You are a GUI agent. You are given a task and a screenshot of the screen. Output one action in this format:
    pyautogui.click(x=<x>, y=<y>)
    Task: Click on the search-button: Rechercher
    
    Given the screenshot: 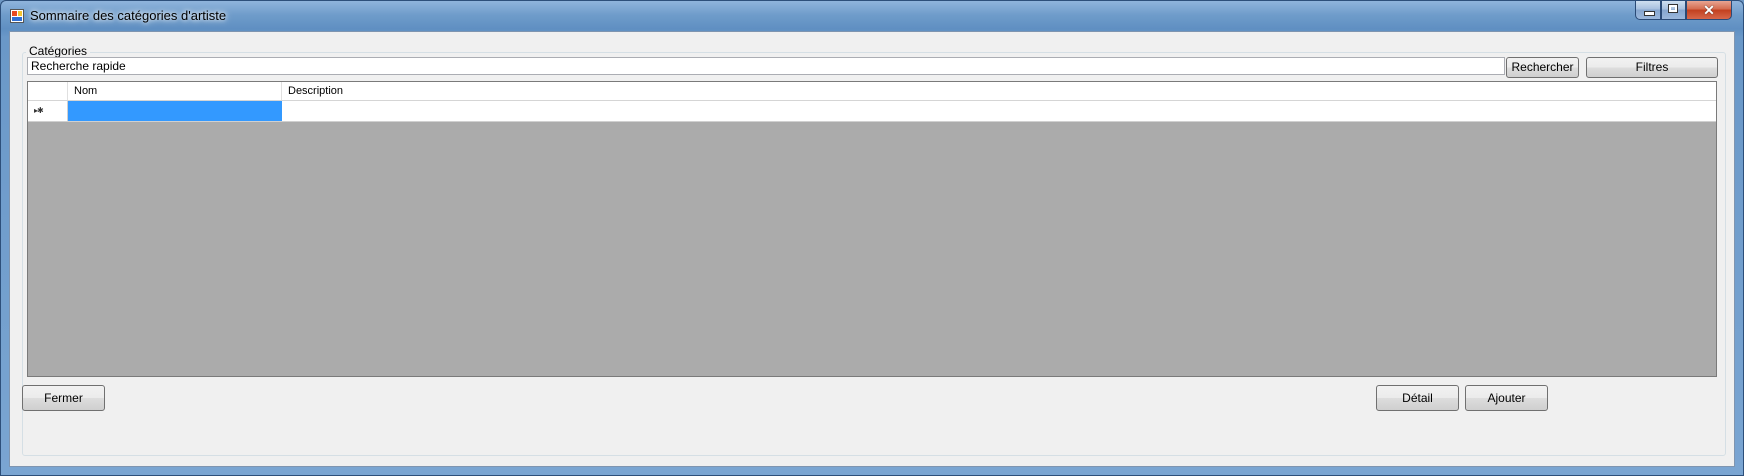 What is the action you would take?
    pyautogui.click(x=1542, y=67)
    